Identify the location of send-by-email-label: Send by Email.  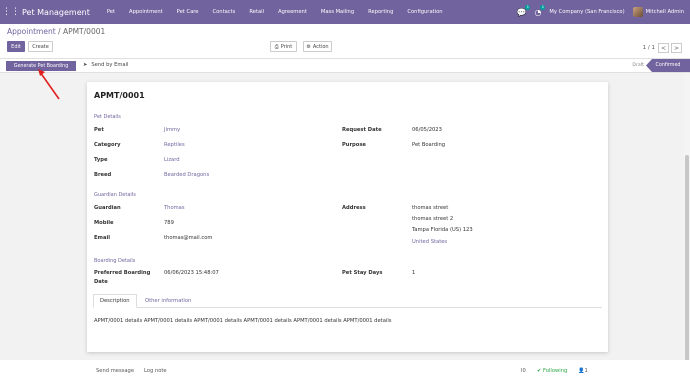
(110, 65).